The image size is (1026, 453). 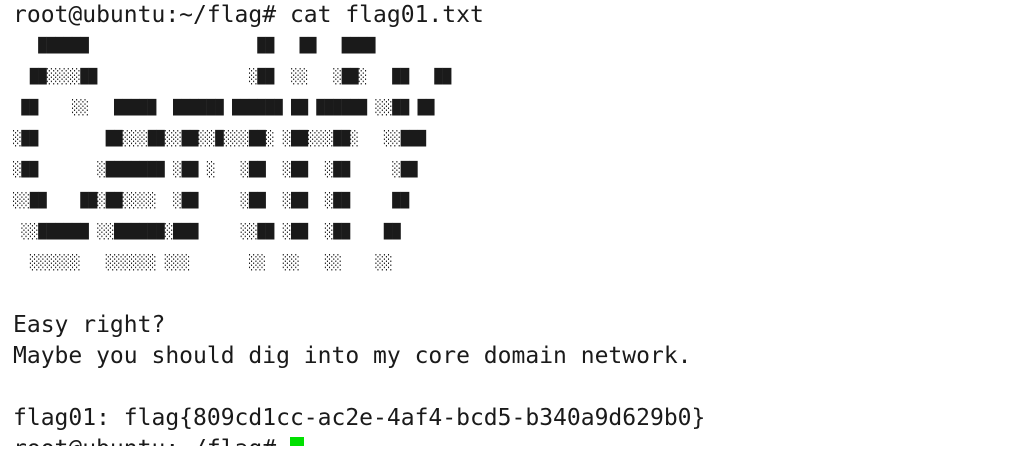 What do you see at coordinates (513, 440) in the screenshot?
I see `prompt-line: root@ubuntu:~/flag#` at bounding box center [513, 440].